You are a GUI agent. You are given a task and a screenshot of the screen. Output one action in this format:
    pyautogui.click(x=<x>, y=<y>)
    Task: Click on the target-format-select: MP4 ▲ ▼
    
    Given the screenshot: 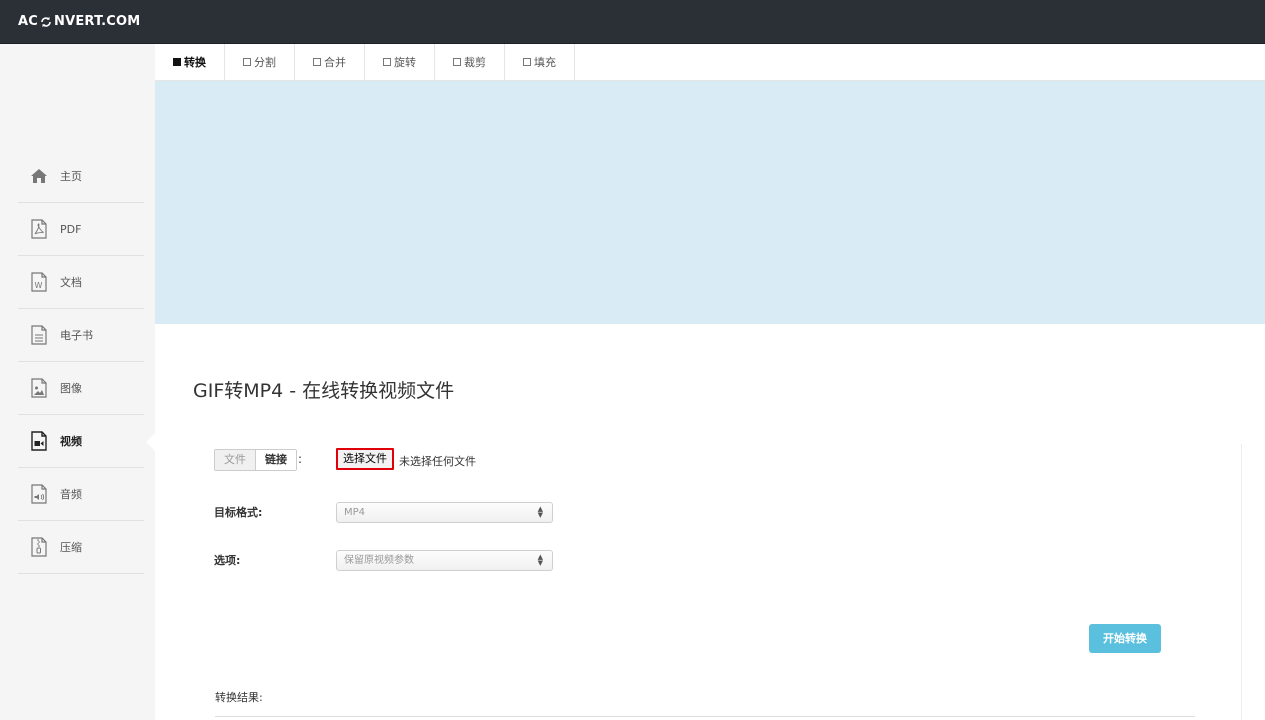 What is the action you would take?
    pyautogui.click(x=444, y=512)
    